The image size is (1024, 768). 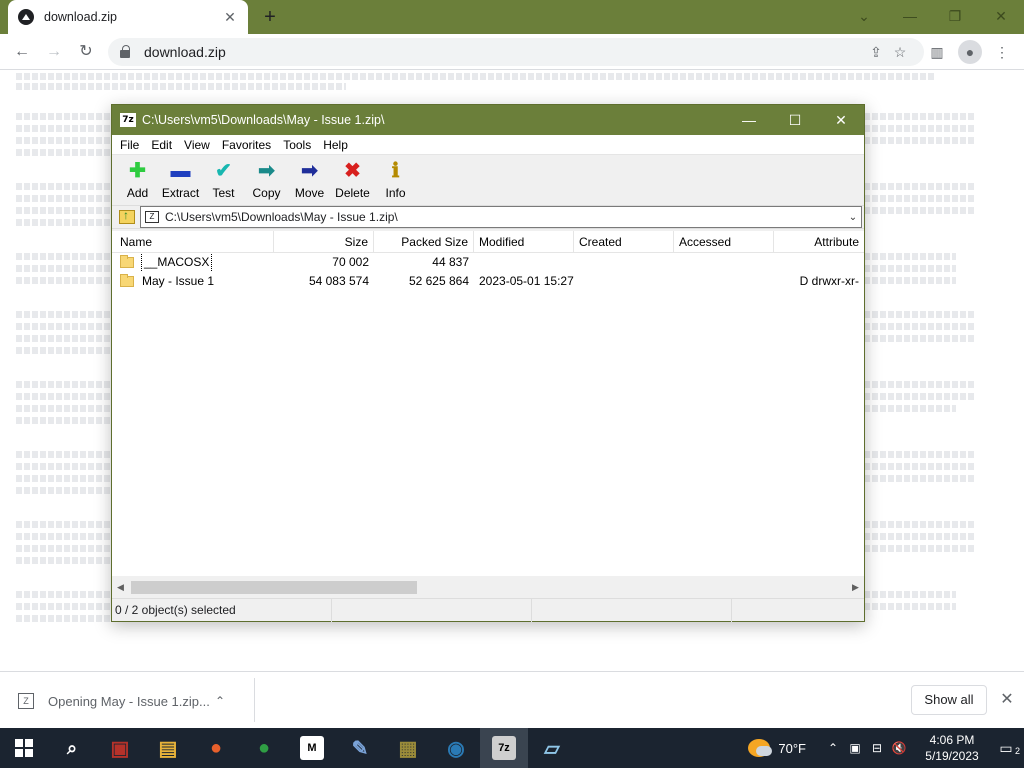 What do you see at coordinates (197, 145) in the screenshot?
I see `menu-view: View` at bounding box center [197, 145].